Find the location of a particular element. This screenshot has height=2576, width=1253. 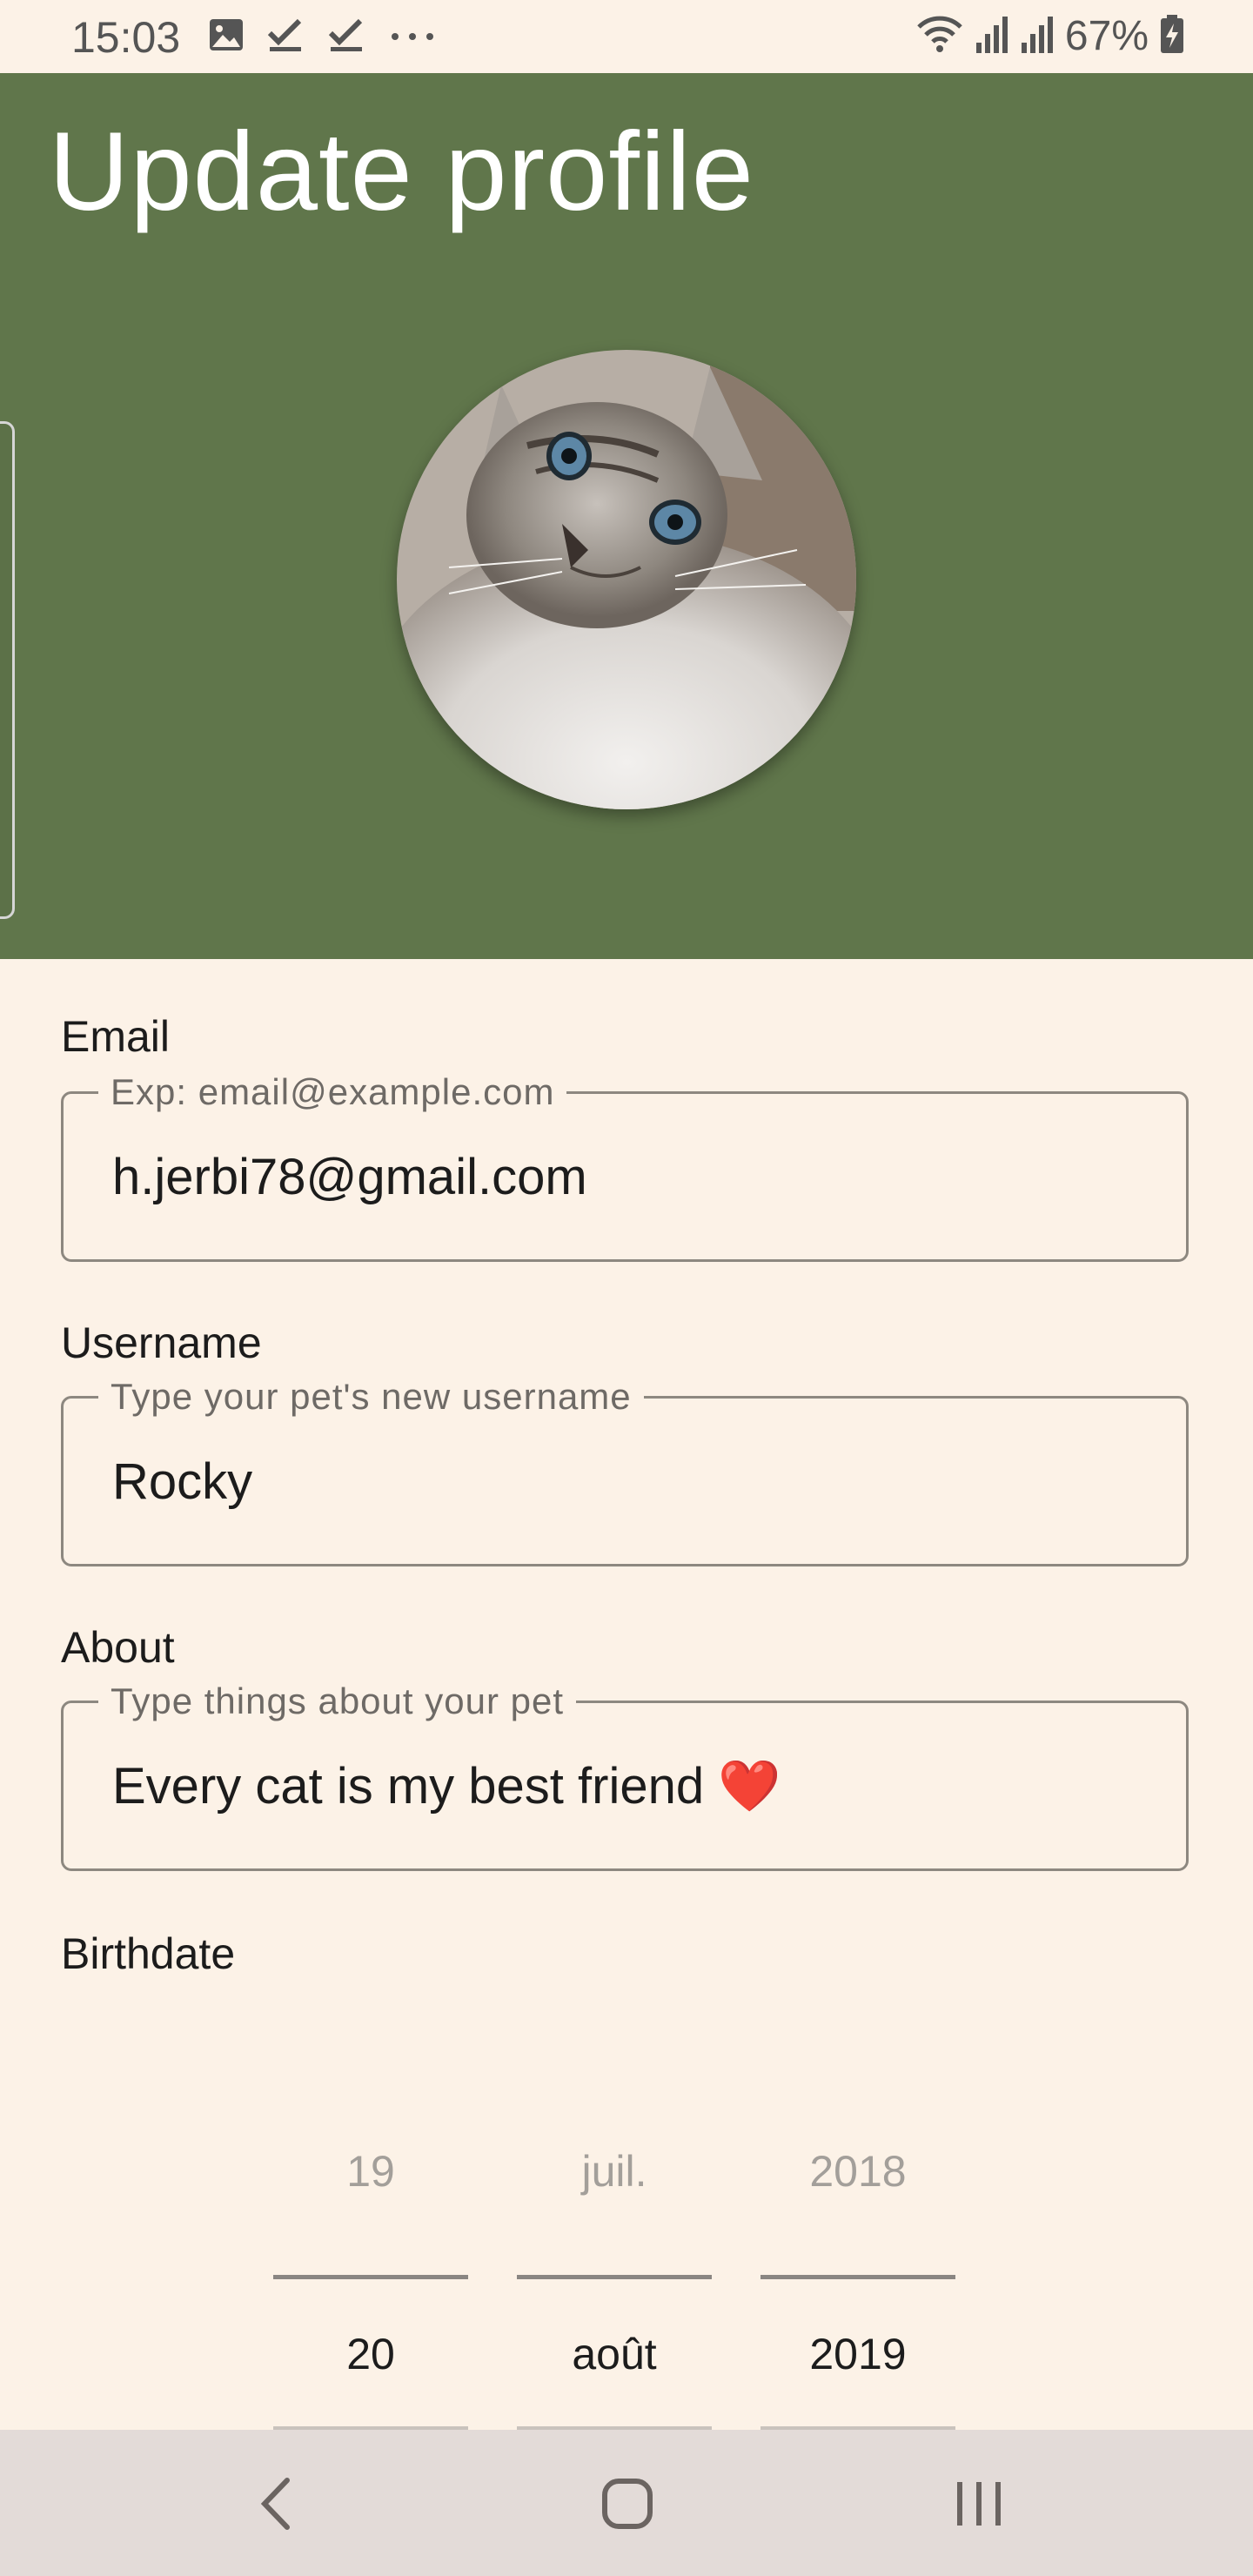

username-field: Type your pet's new username Rocky is located at coordinates (625, 1471).